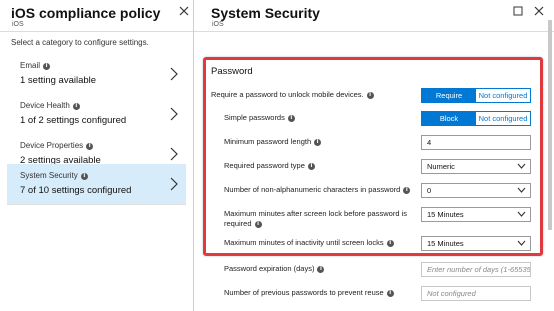  Describe the element at coordinates (30, 65) in the screenshot. I see `category-title: Email` at that location.